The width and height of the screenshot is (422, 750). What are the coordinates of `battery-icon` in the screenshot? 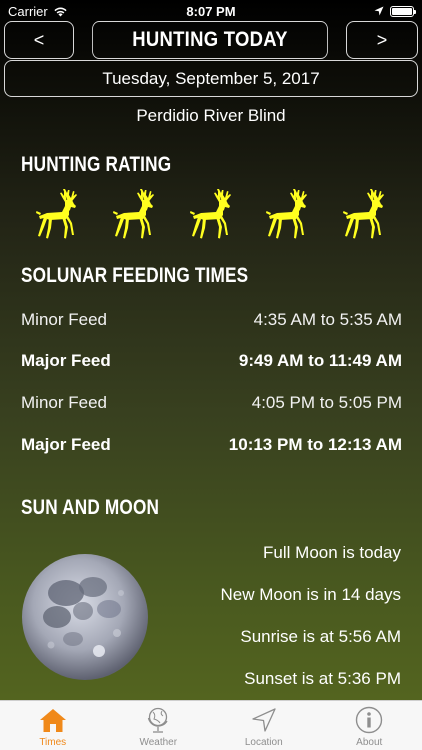 It's located at (403, 11).